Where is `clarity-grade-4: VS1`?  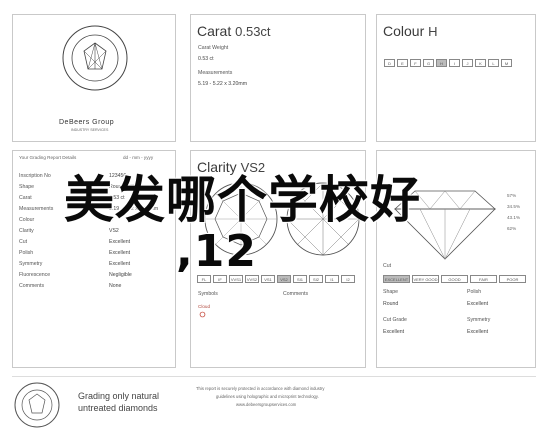 clarity-grade-4: VS1 is located at coordinates (268, 279).